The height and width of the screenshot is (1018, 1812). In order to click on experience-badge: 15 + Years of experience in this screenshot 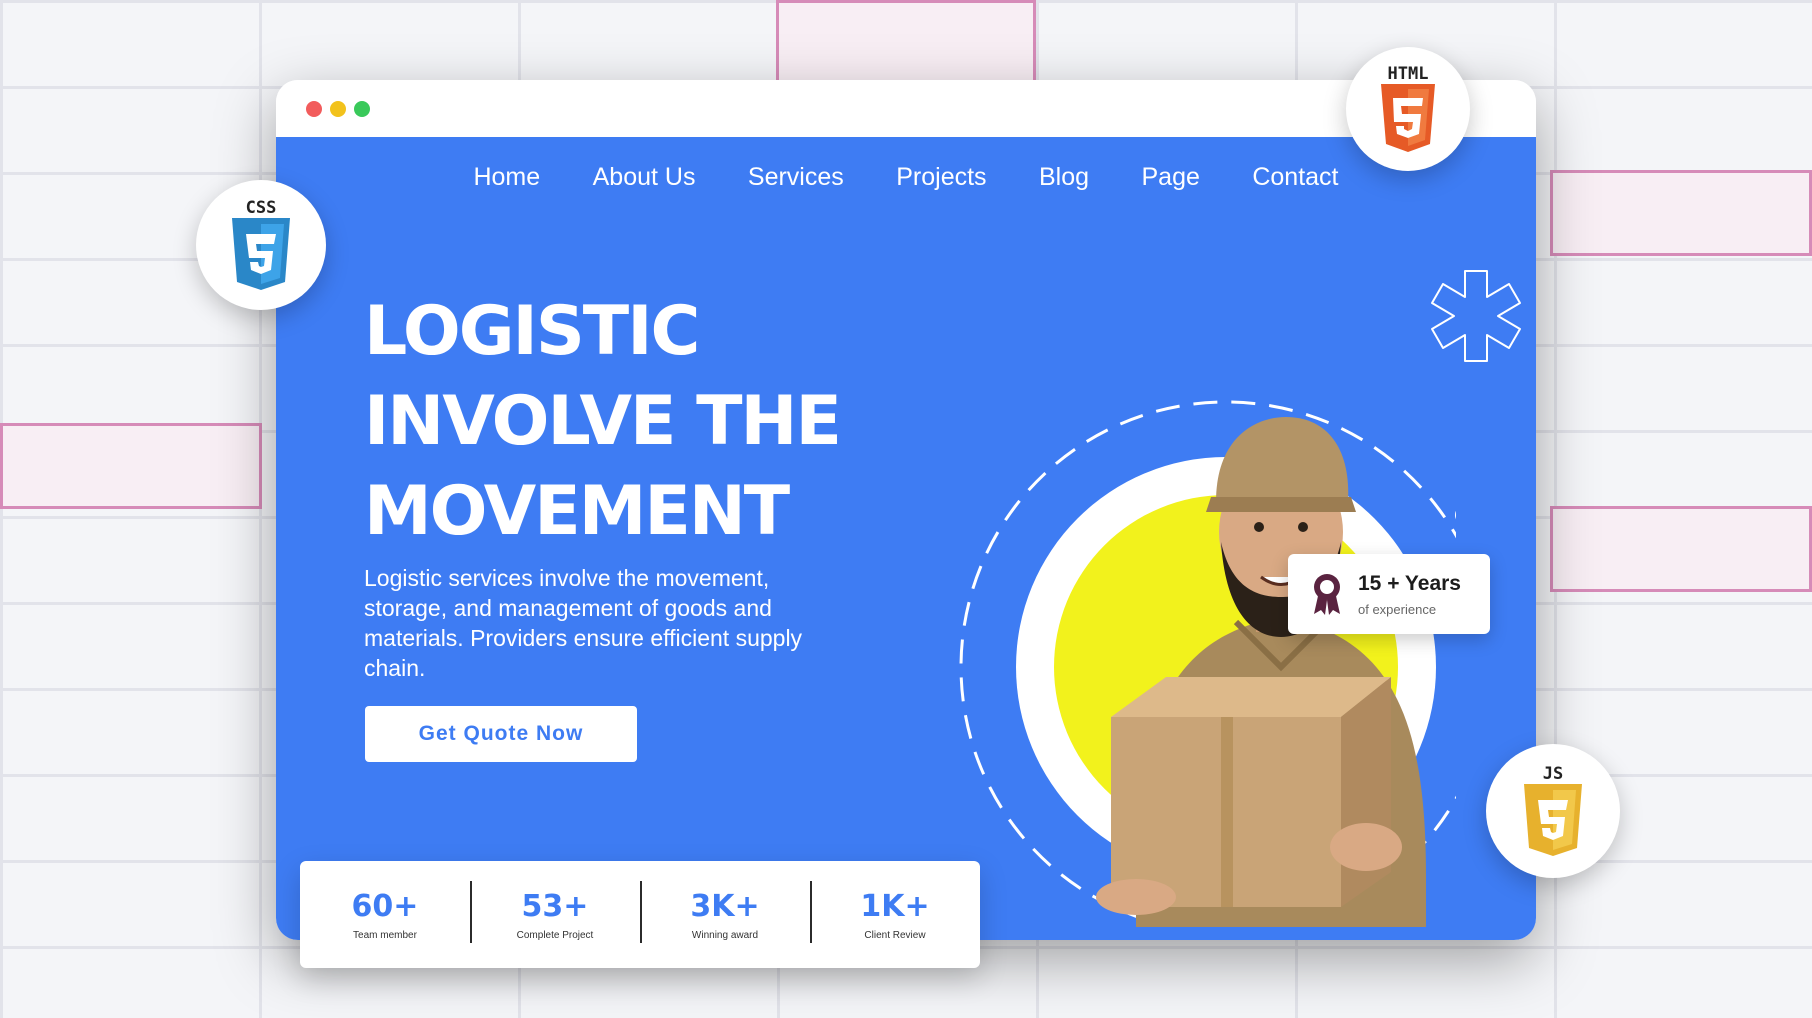, I will do `click(1389, 594)`.